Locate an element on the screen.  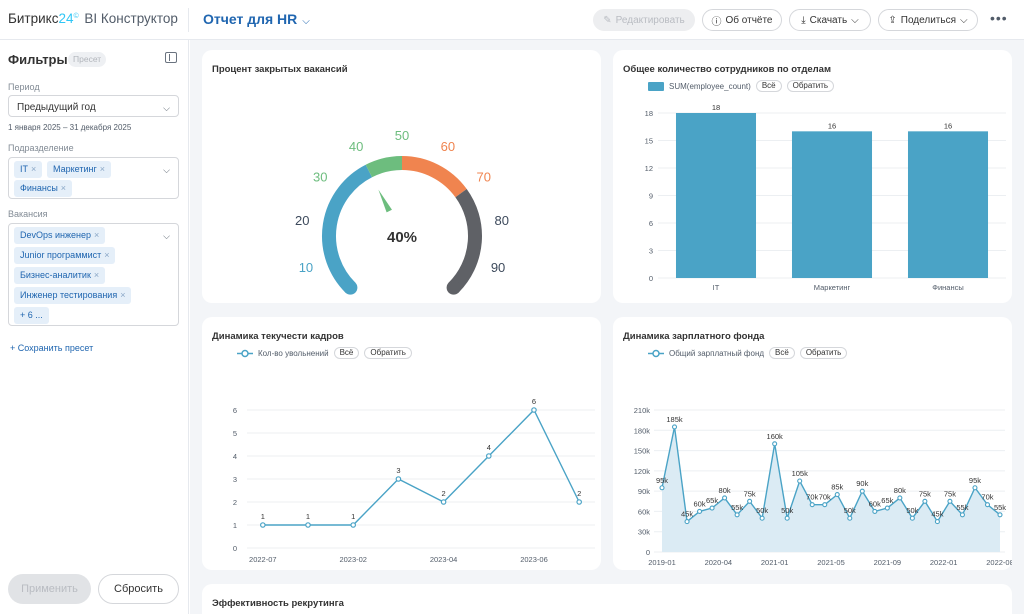
gauge-tick-label: 10 is located at coordinates (306, 267).